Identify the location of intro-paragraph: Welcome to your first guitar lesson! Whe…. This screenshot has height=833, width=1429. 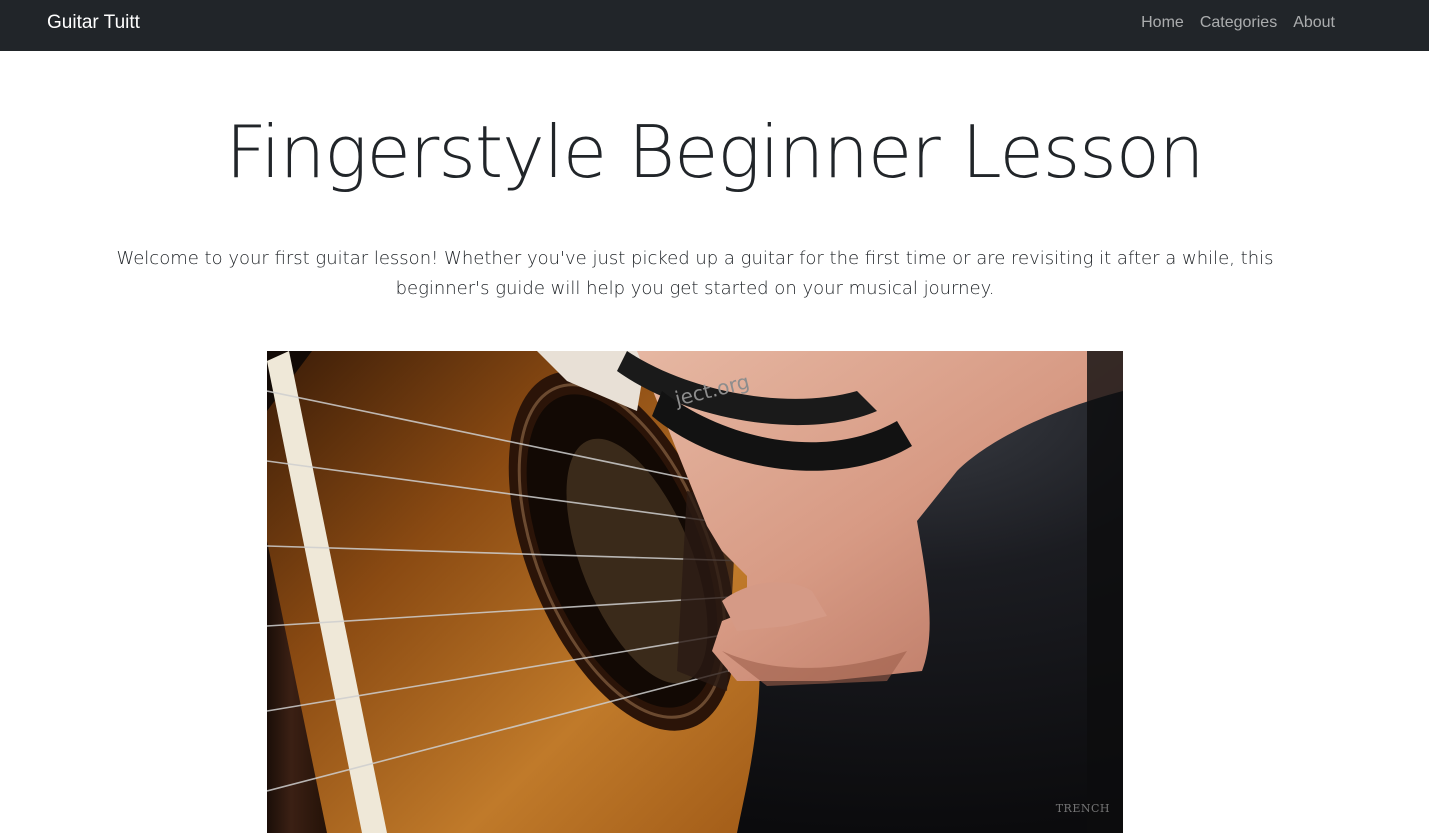
(695, 273).